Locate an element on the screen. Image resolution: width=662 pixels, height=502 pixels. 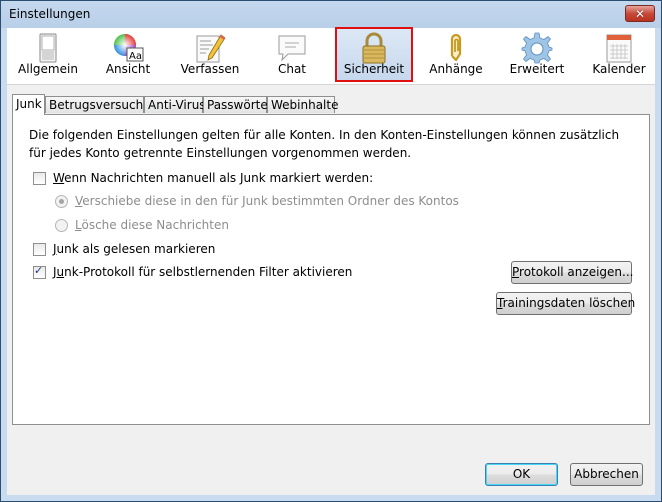
document-pencil-icon is located at coordinates (211, 48).